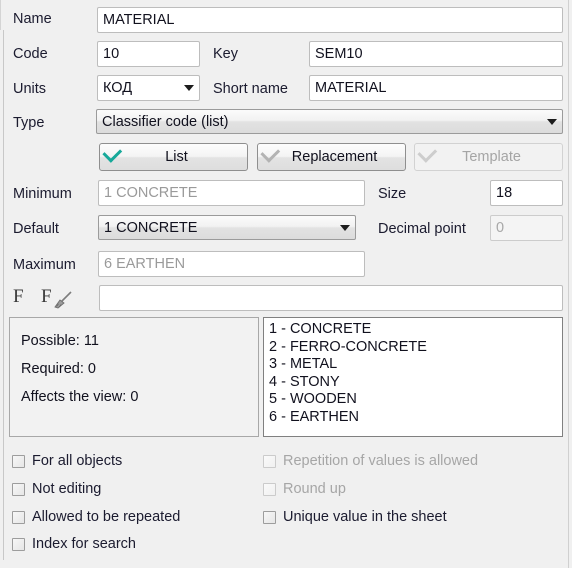 This screenshot has height=568, width=572. I want to click on type-combobox-value: Classifier code (list), so click(165, 121).